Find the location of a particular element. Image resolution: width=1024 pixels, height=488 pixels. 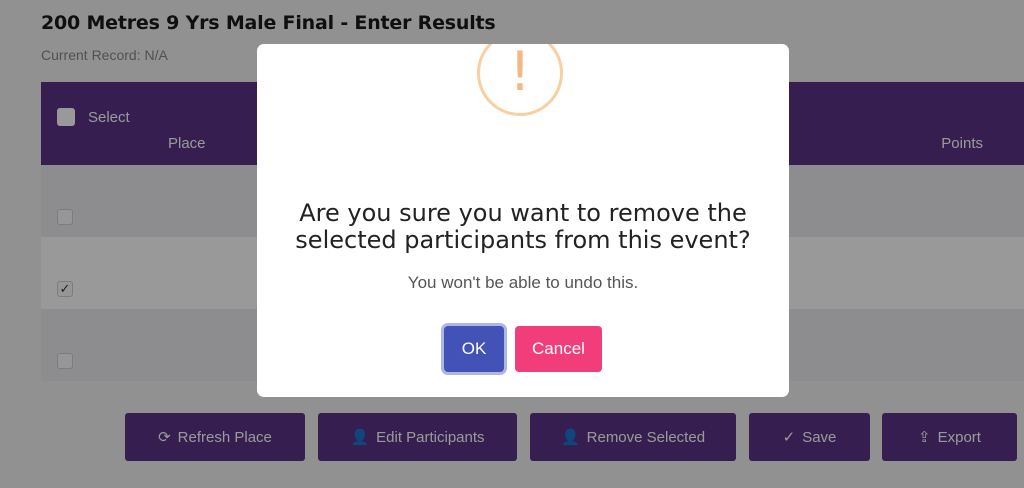

warning-icon: ! is located at coordinates (520, 80).